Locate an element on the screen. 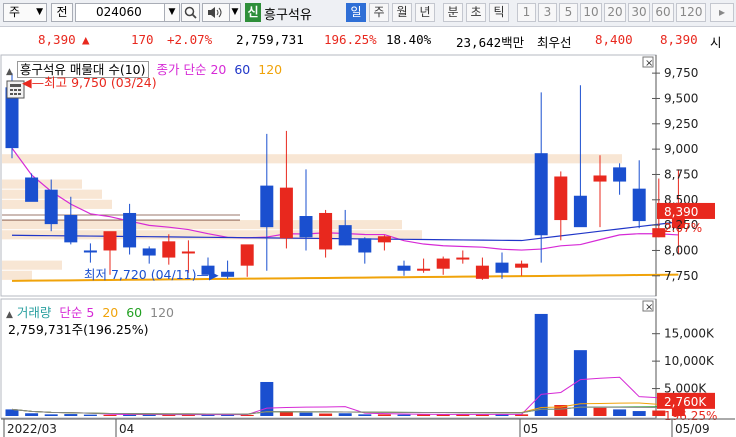 Image resolution: width=736 pixels, height=437 pixels. interval-10-label: 10 is located at coordinates (591, 12).